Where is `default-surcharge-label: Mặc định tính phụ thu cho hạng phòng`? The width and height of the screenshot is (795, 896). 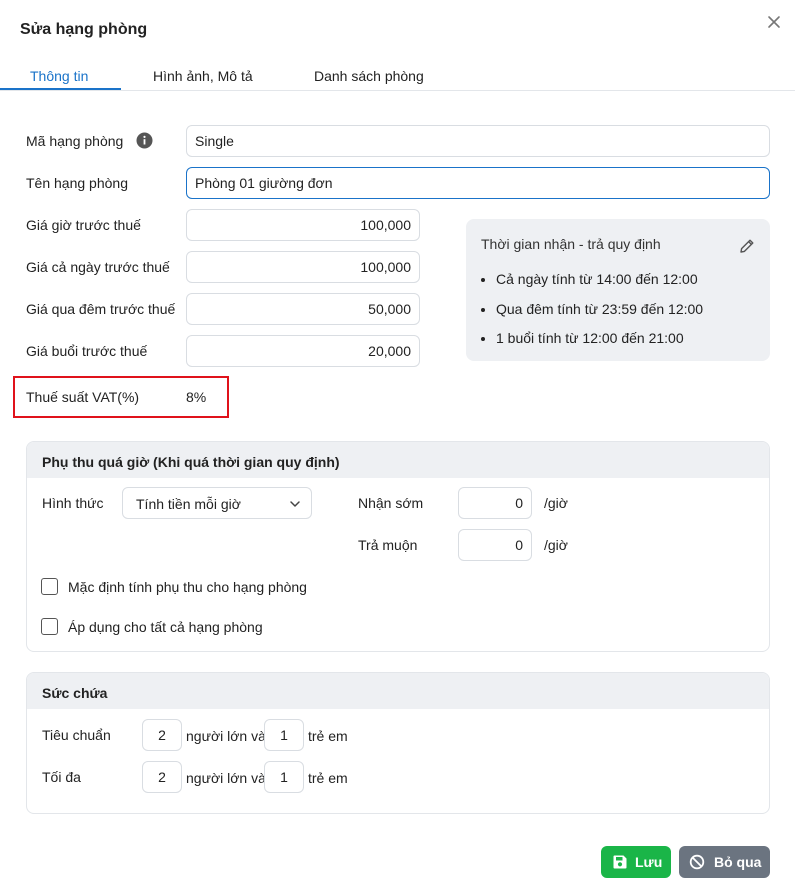 default-surcharge-label: Mặc định tính phụ thu cho hạng phòng is located at coordinates (187, 587).